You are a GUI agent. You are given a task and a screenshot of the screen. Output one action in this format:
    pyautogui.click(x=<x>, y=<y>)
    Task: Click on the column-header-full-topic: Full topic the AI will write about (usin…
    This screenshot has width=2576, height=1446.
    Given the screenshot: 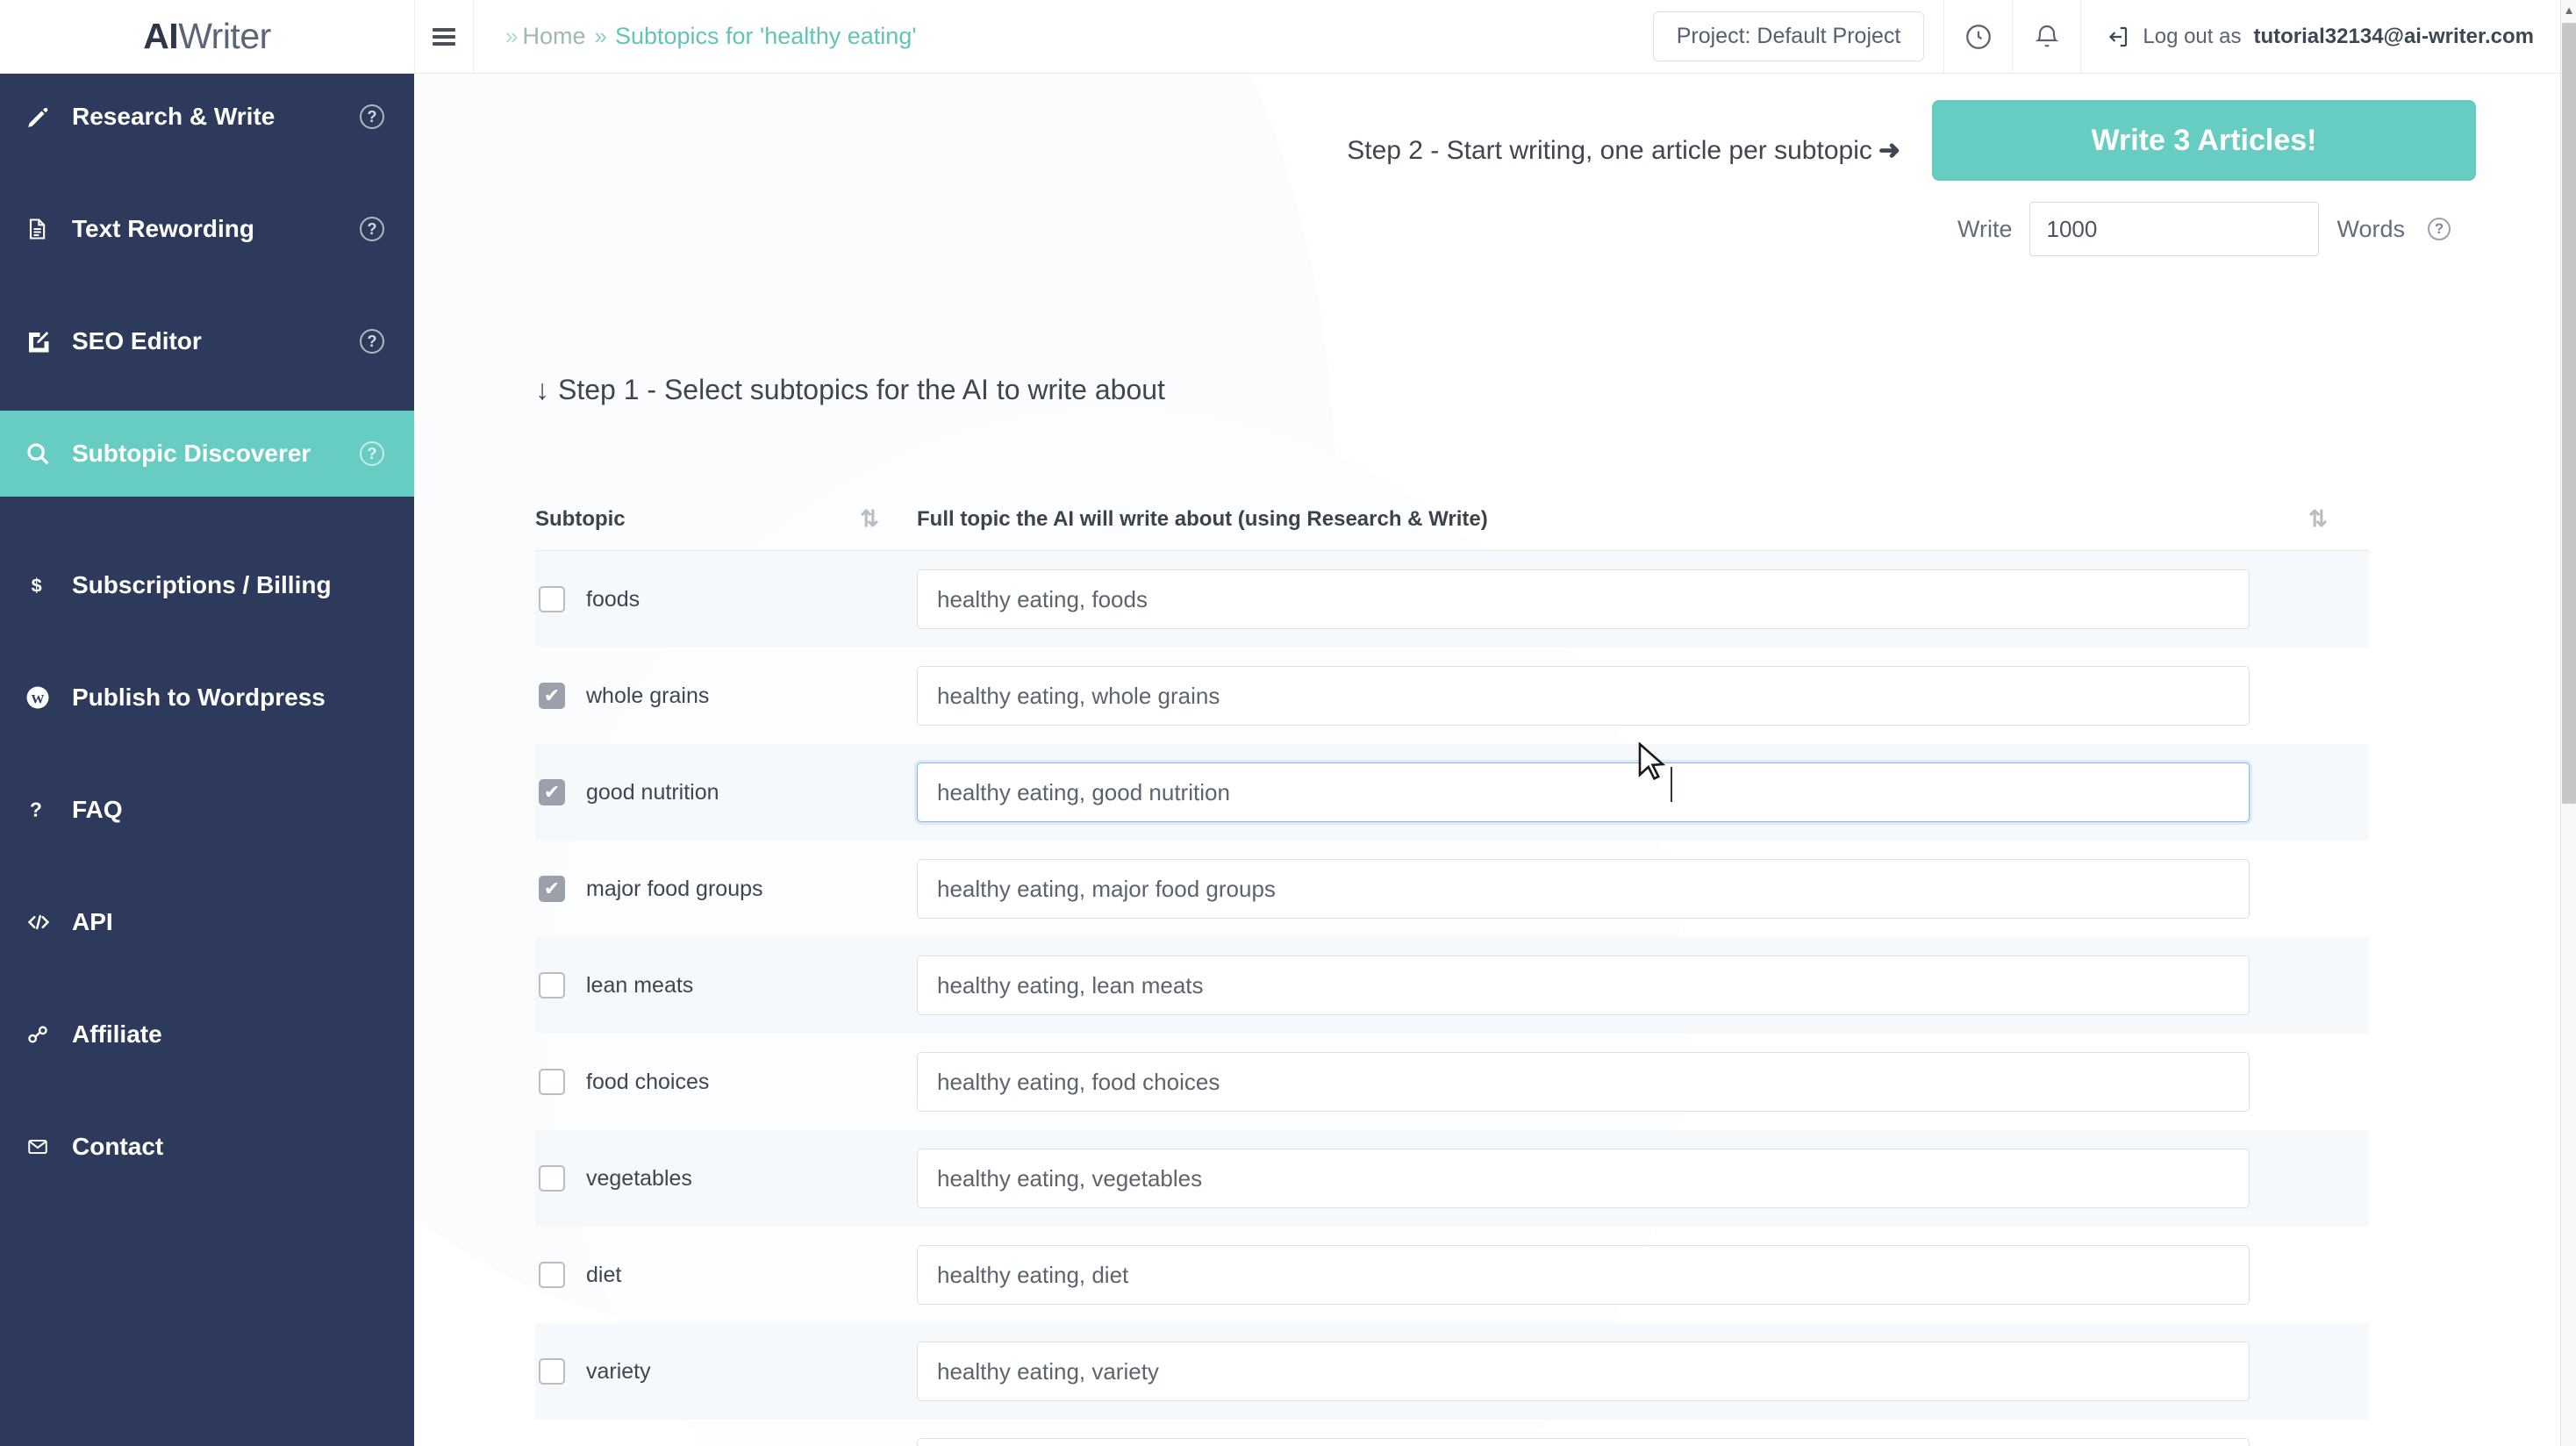 What is the action you would take?
    pyautogui.click(x=1591, y=519)
    